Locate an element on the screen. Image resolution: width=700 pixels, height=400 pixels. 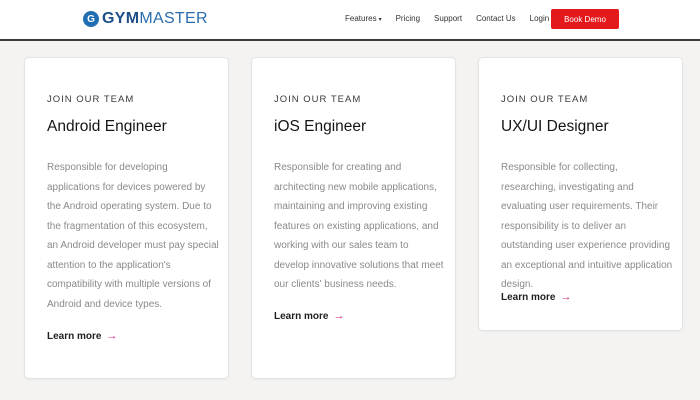
nav-login: Login is located at coordinates (540, 18).